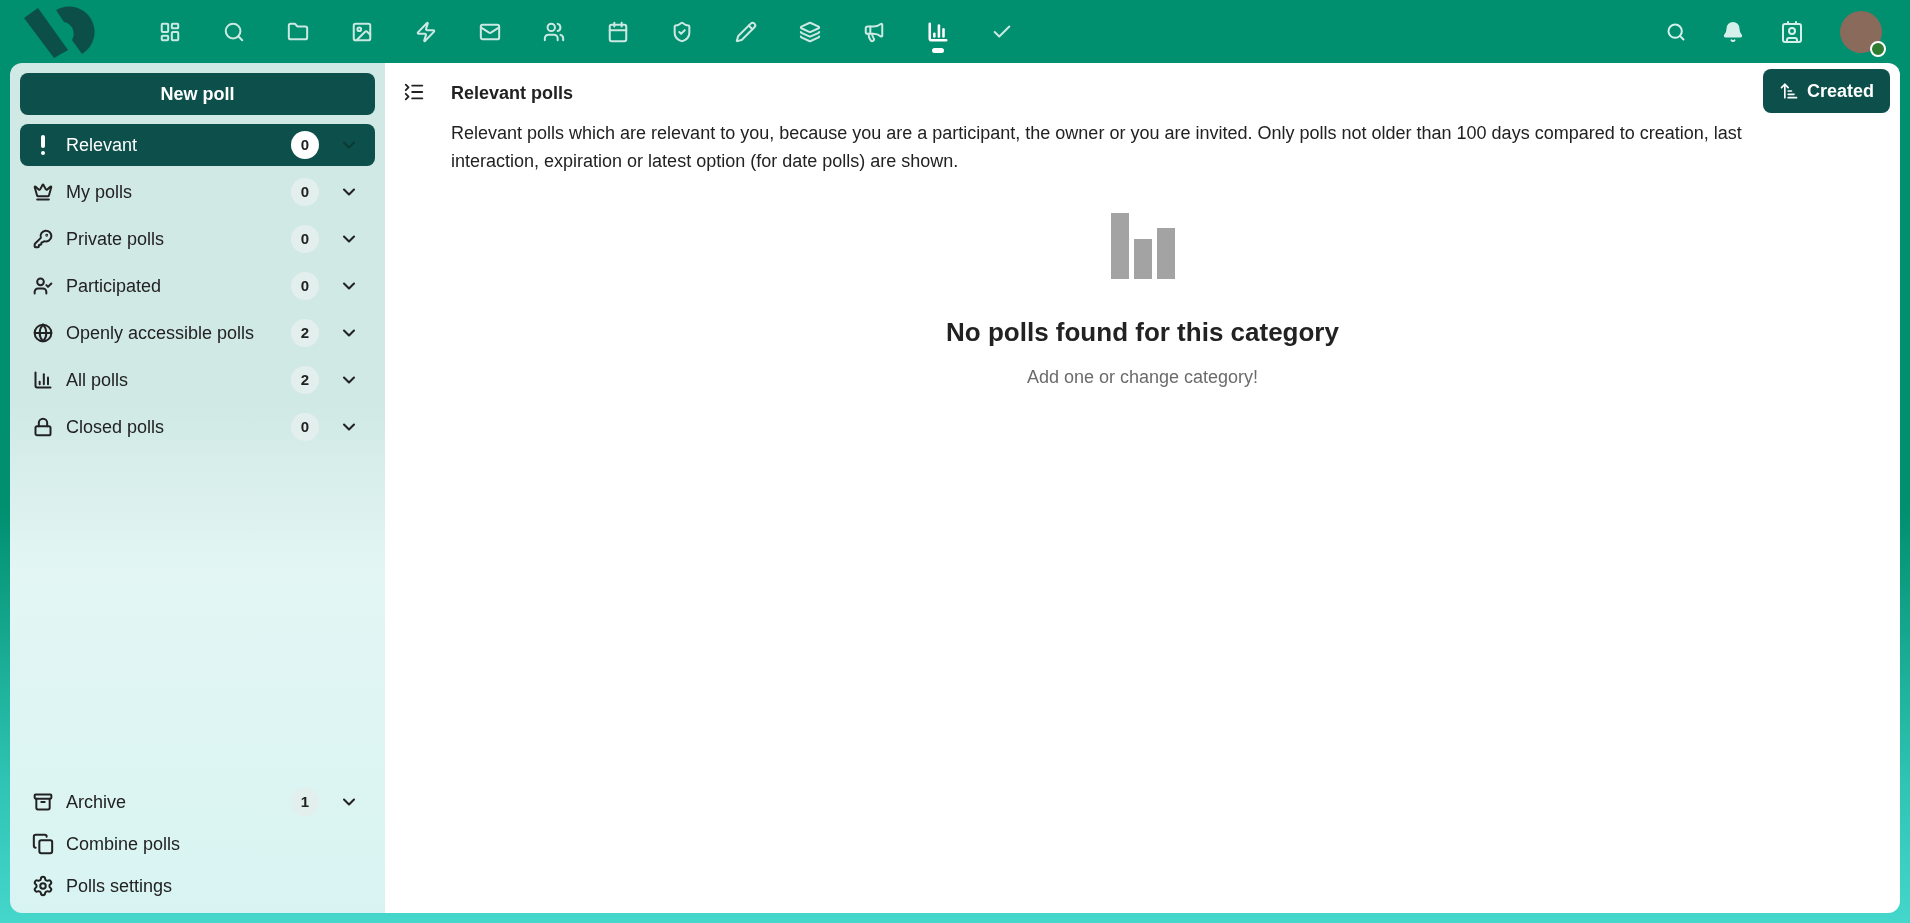 The width and height of the screenshot is (1910, 923). I want to click on nav-label: My polls, so click(99, 192).